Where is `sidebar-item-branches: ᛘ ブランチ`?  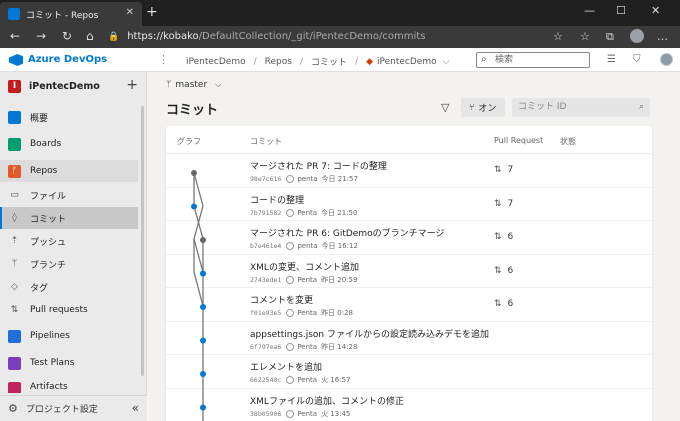
sidebar-item-branches: ᛘ ブランチ is located at coordinates (69, 264).